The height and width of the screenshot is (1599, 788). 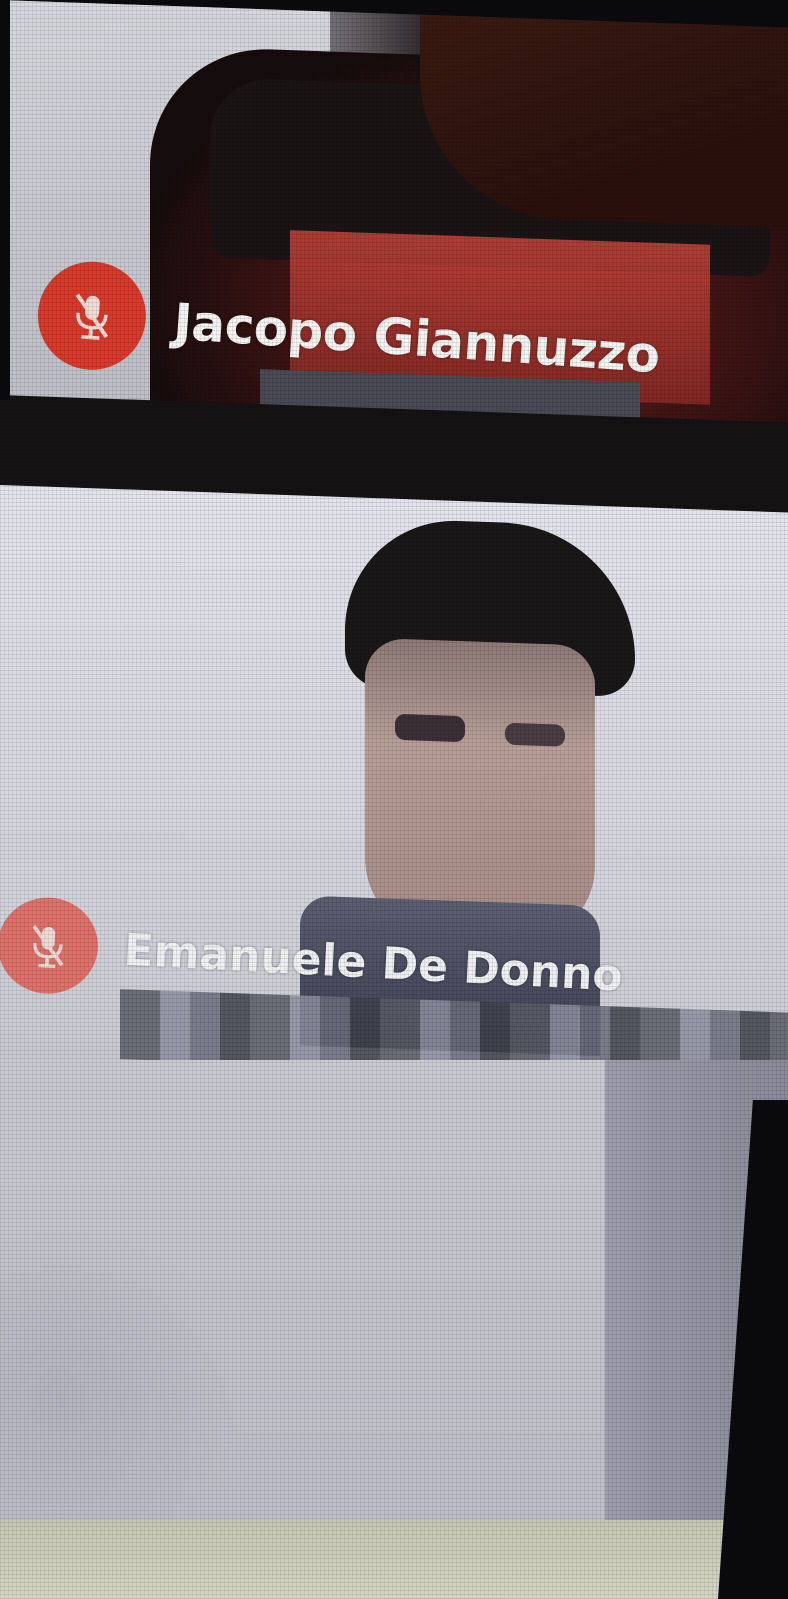 What do you see at coordinates (120, 1375) in the screenshot?
I see `video-shade` at bounding box center [120, 1375].